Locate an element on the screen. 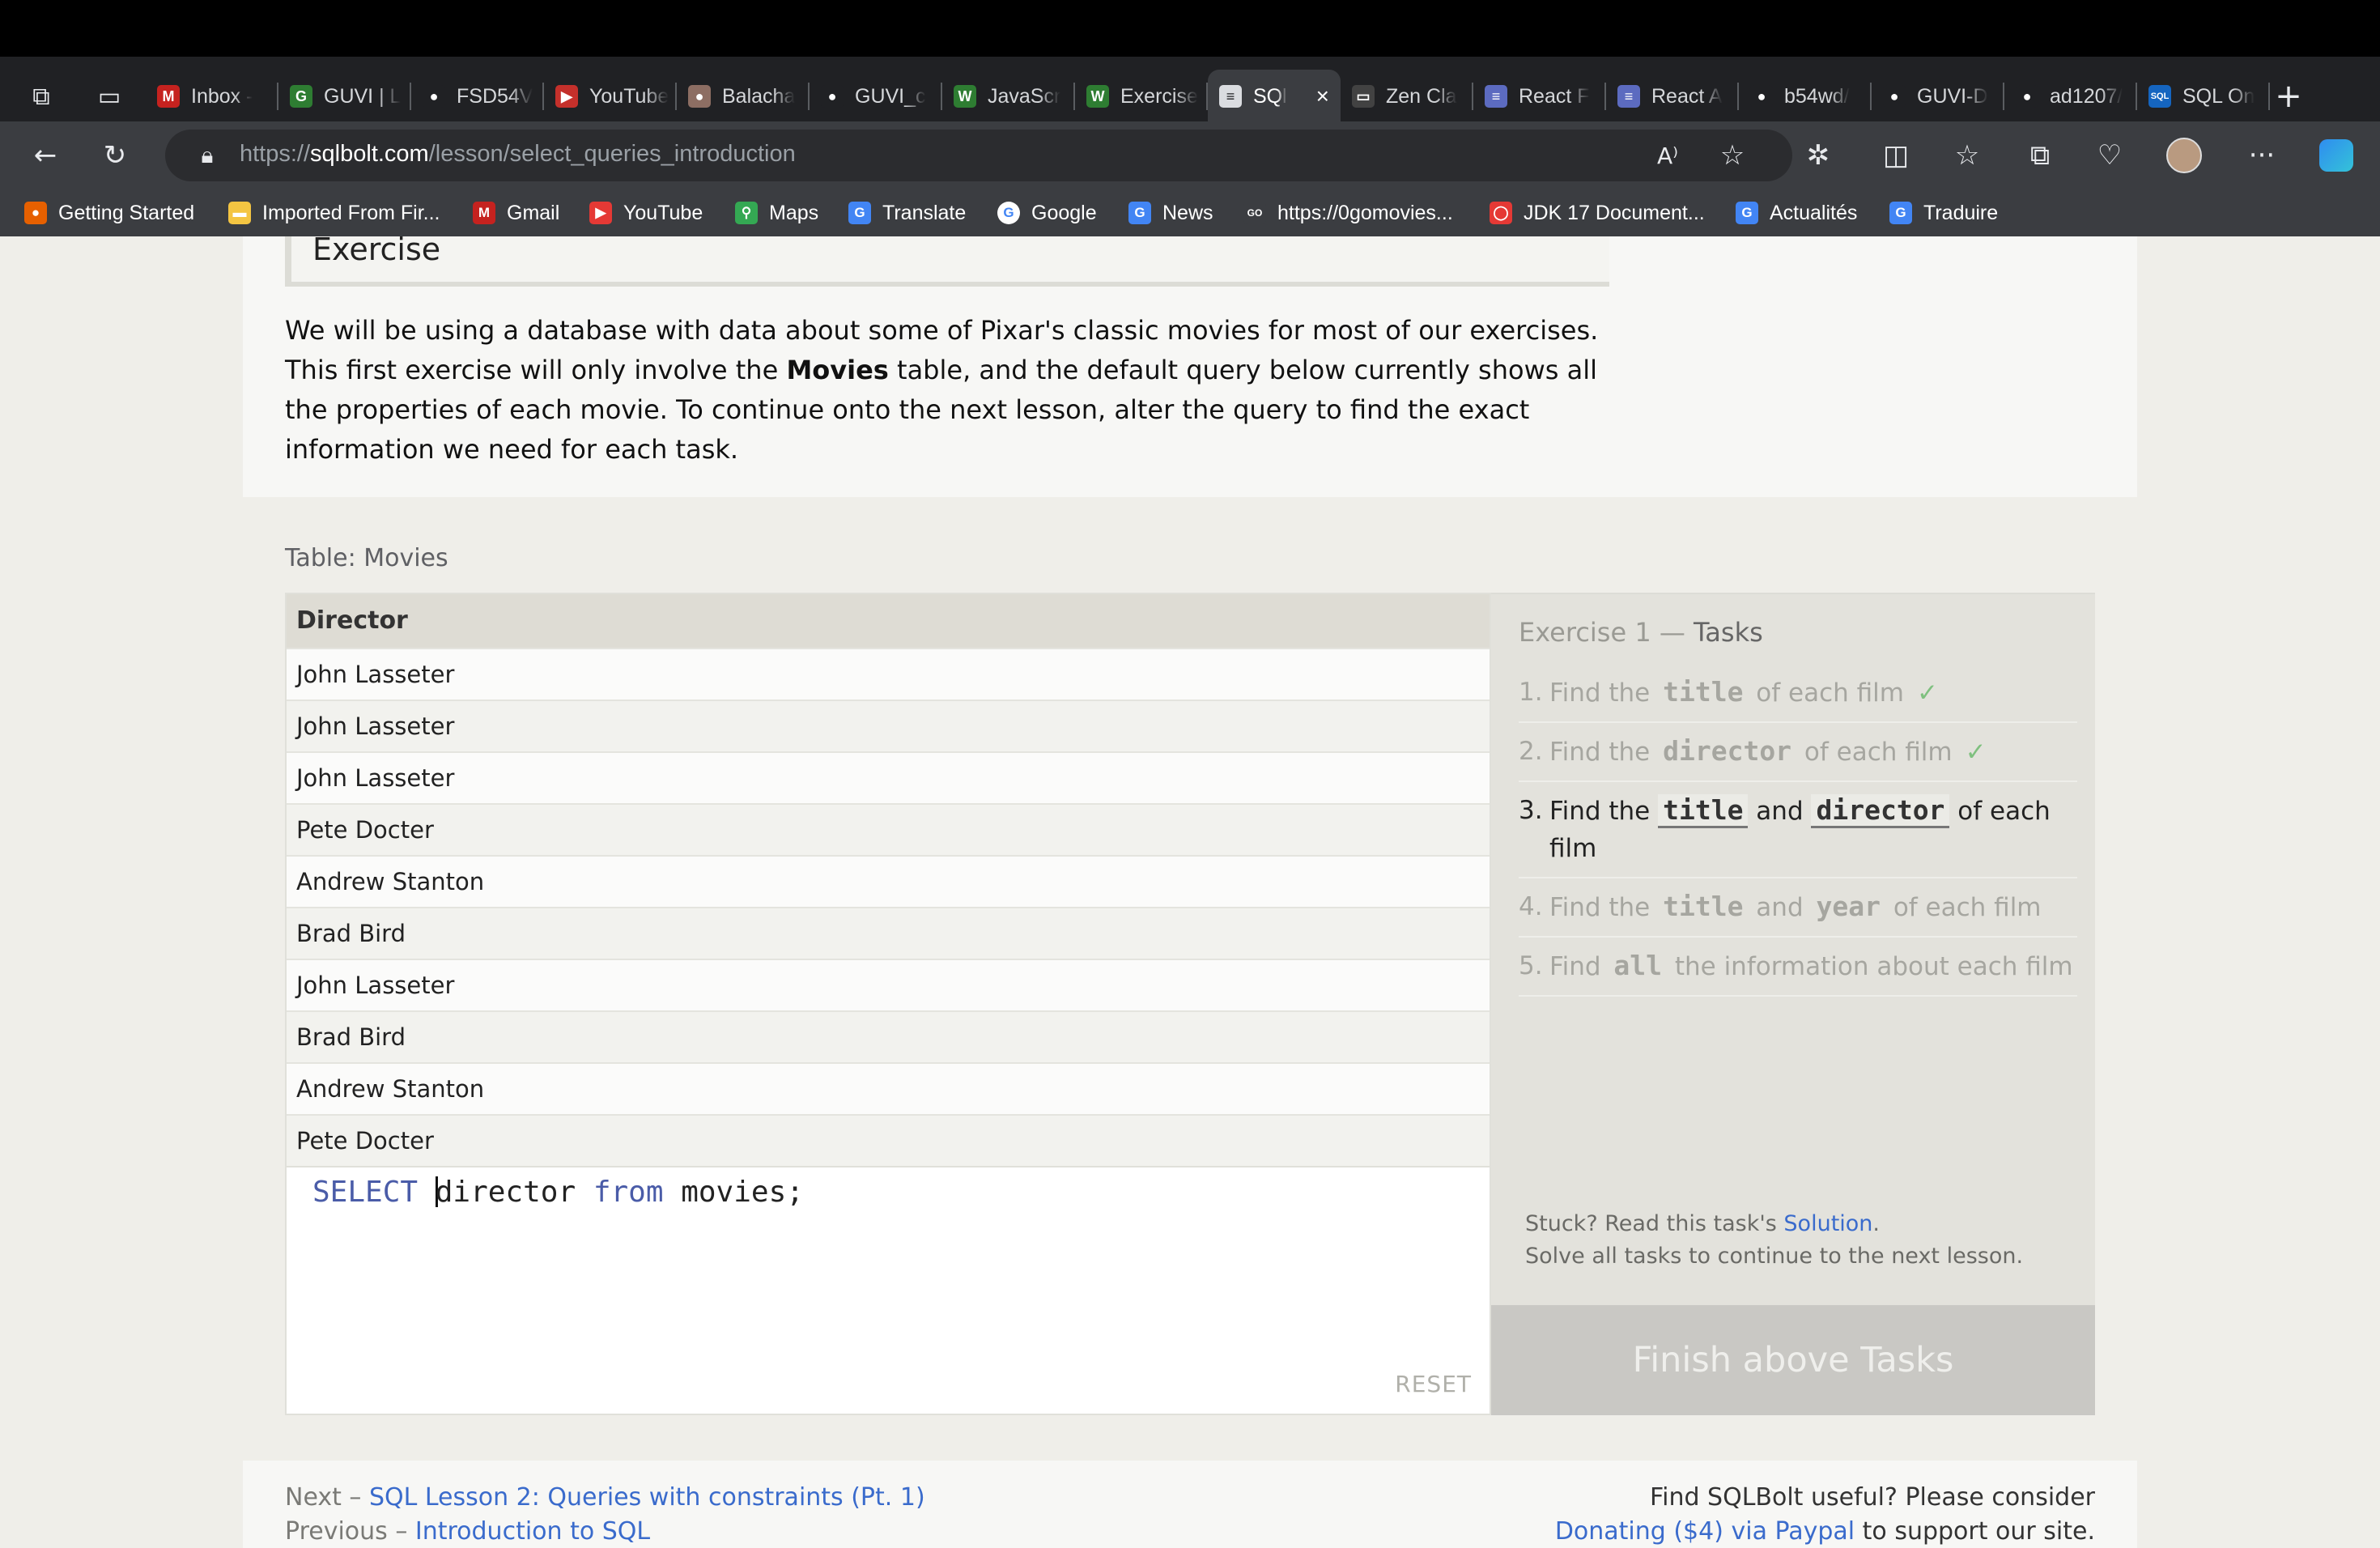 The height and width of the screenshot is (1548, 2380). table-row: Pete Docter is located at coordinates (888, 1140).